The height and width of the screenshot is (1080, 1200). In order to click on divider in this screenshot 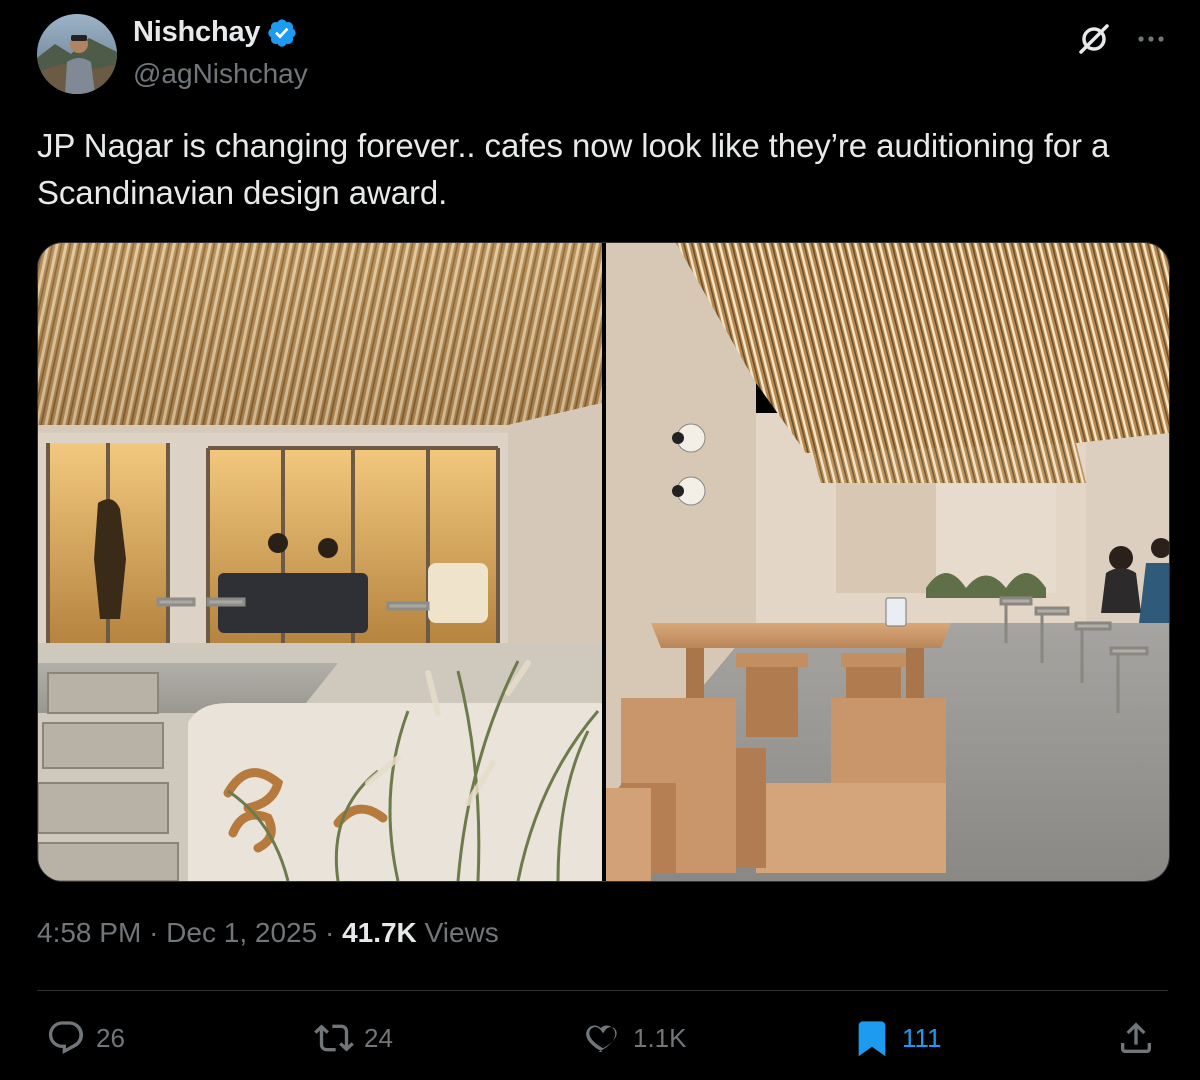, I will do `click(602, 990)`.